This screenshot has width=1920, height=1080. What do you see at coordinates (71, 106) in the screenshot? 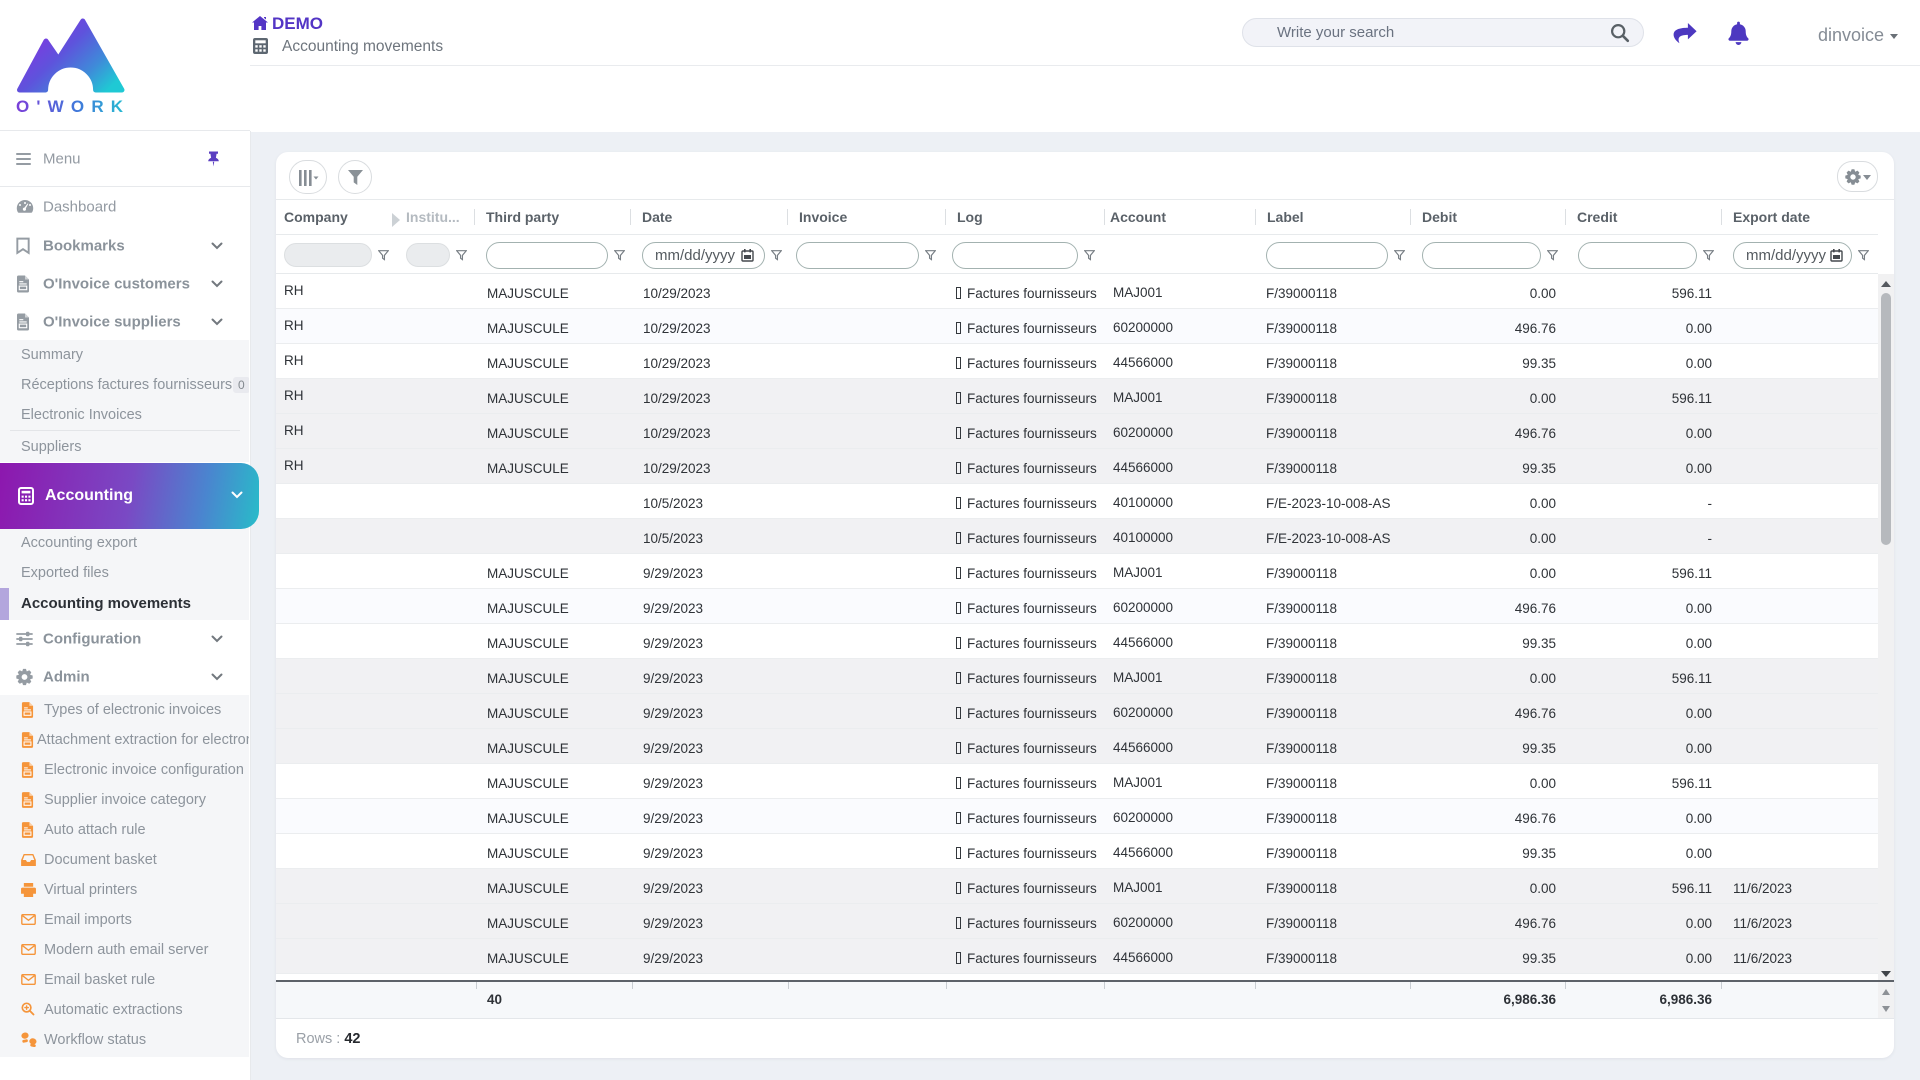
I see `svg-text: O'WORK` at bounding box center [71, 106].